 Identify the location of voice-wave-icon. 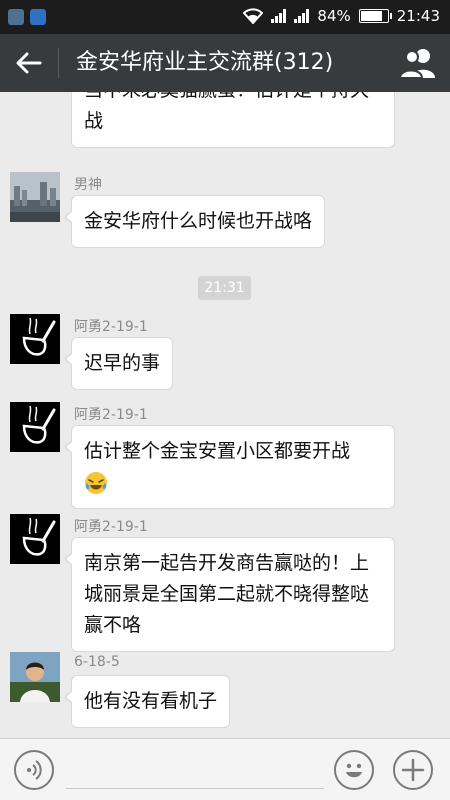
(34, 770).